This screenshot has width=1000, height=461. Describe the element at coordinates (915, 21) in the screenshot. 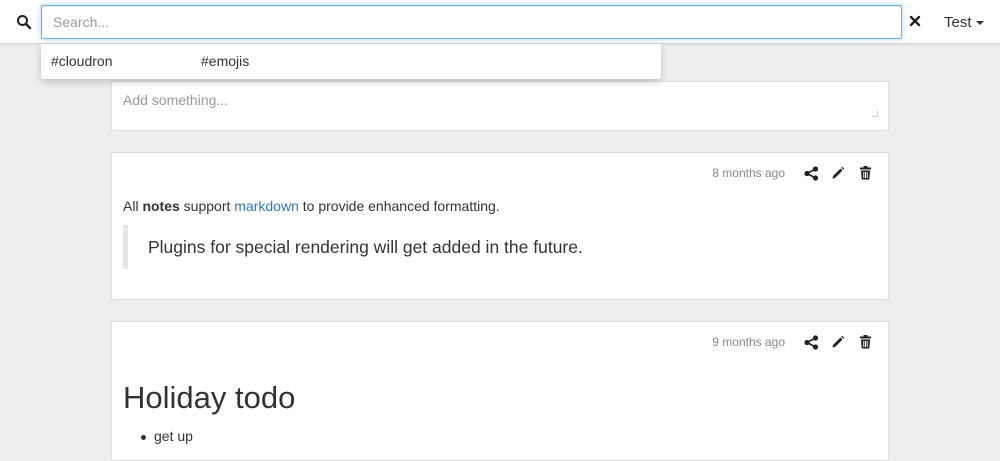

I see `close-icon` at that location.